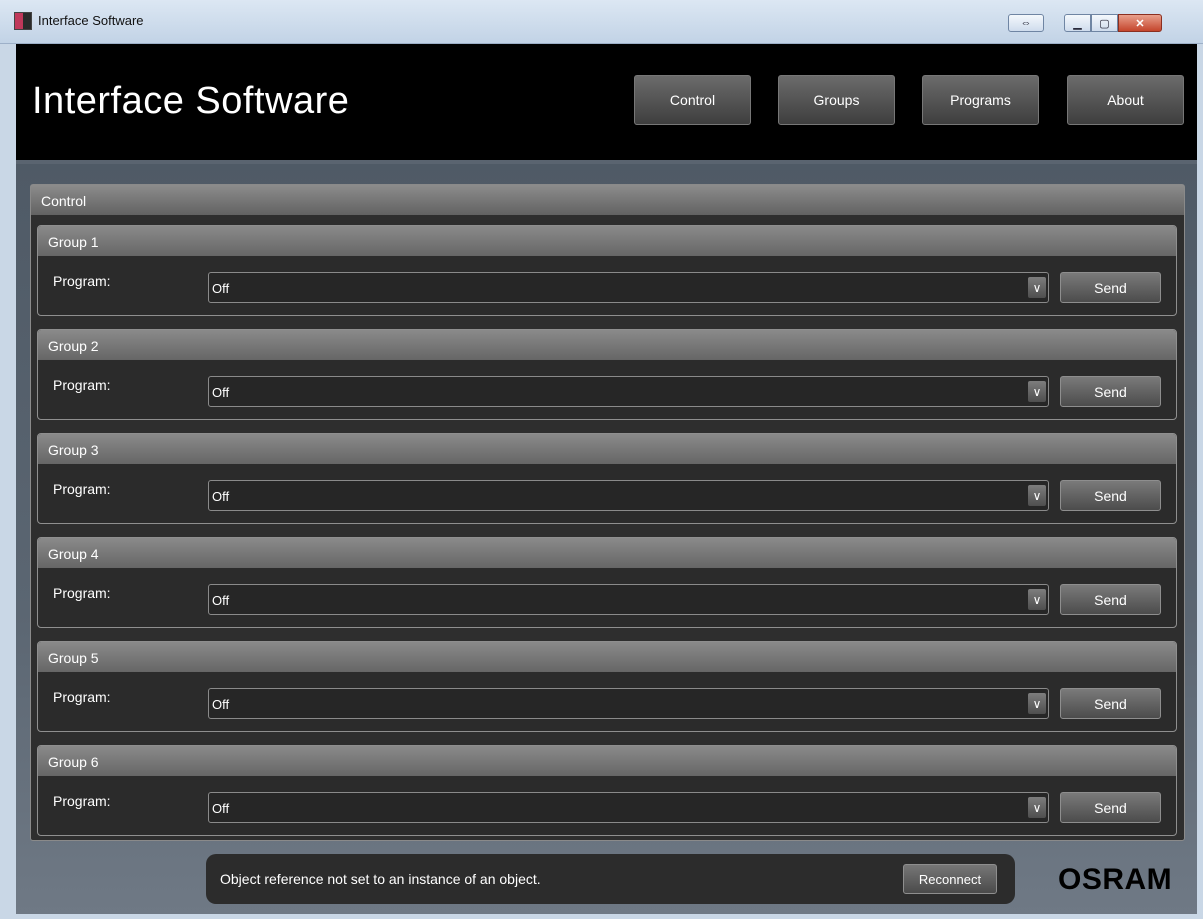 The image size is (1203, 919). What do you see at coordinates (628, 703) in the screenshot?
I see `program-select-5: Off ∨` at bounding box center [628, 703].